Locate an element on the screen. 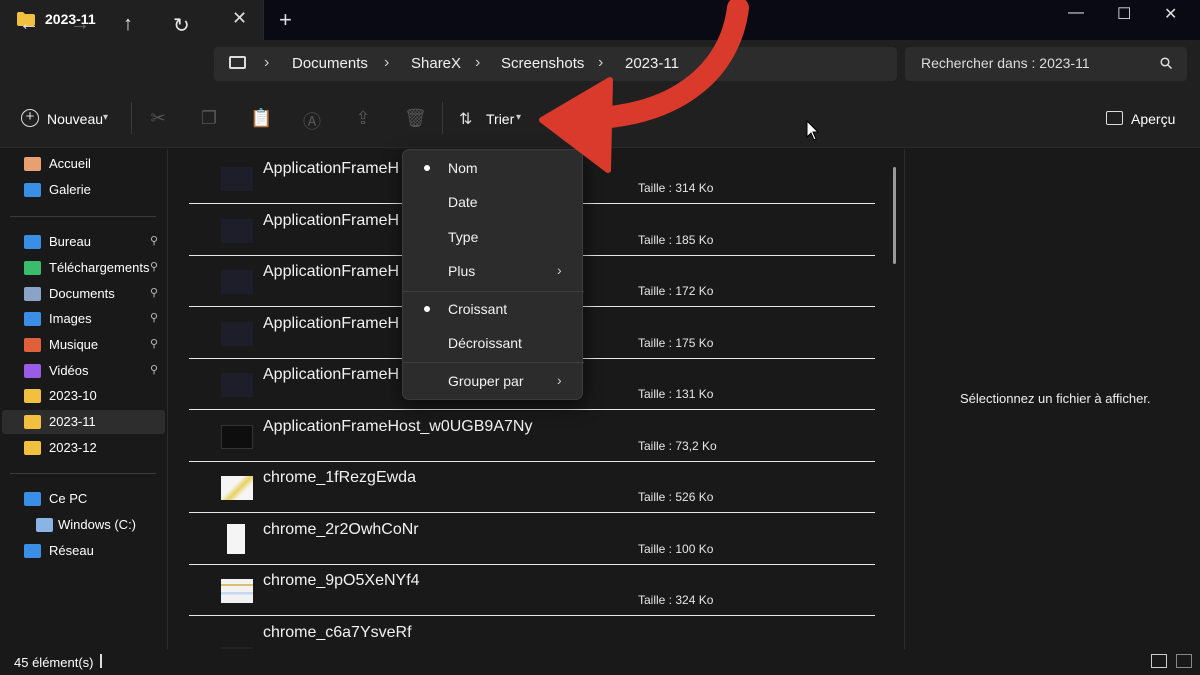 Image resolution: width=1200 pixels, height=675 pixels. close-tab-icon: ✕ is located at coordinates (239, 18).